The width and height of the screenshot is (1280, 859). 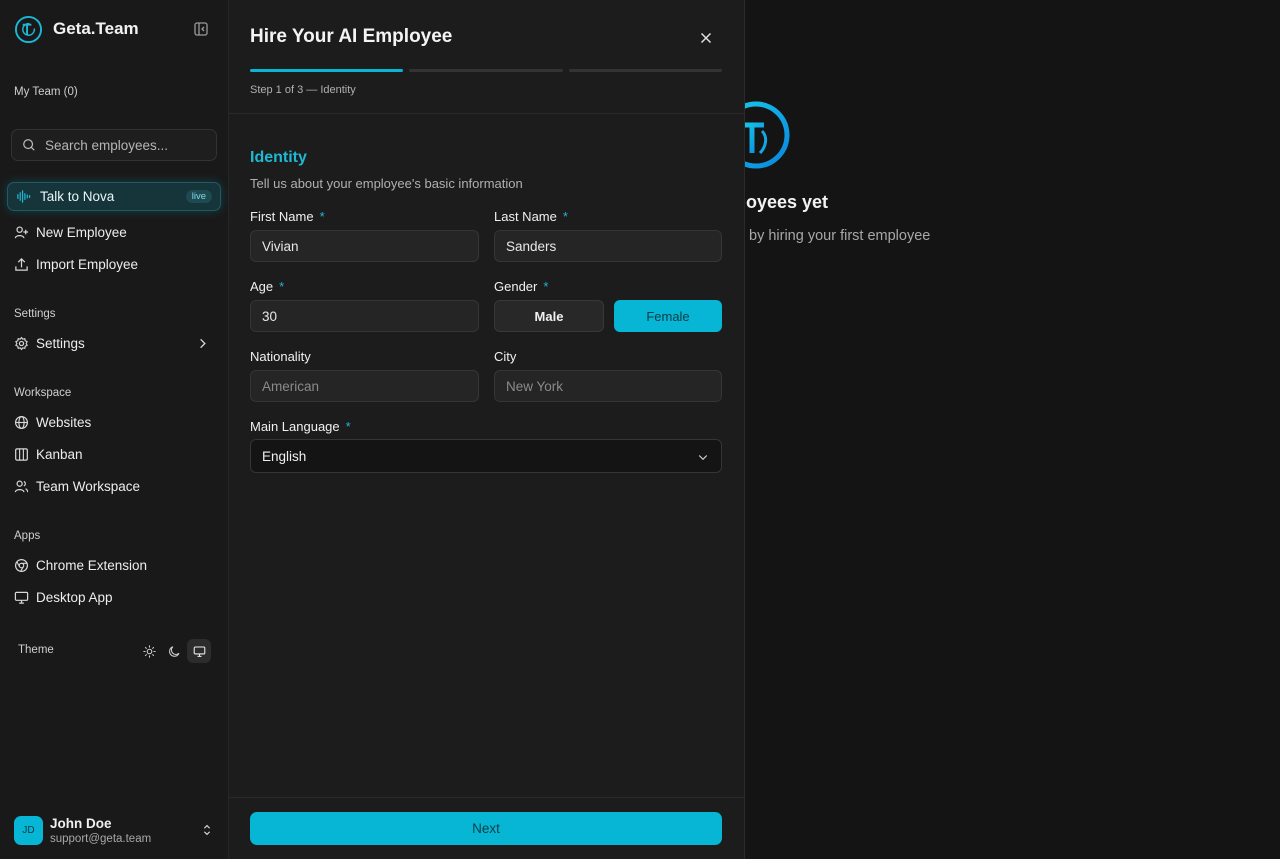 I want to click on nationality-label: Nationality, so click(x=280, y=356).